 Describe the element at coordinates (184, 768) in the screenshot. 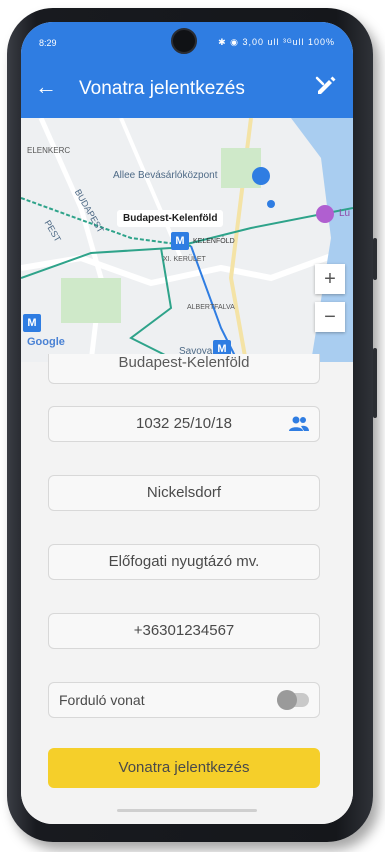

I see `submit-button: Vonatra jelentkezés` at that location.